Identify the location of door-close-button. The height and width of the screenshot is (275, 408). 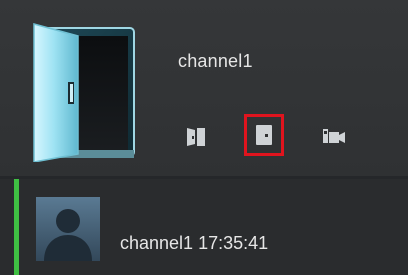
(264, 135).